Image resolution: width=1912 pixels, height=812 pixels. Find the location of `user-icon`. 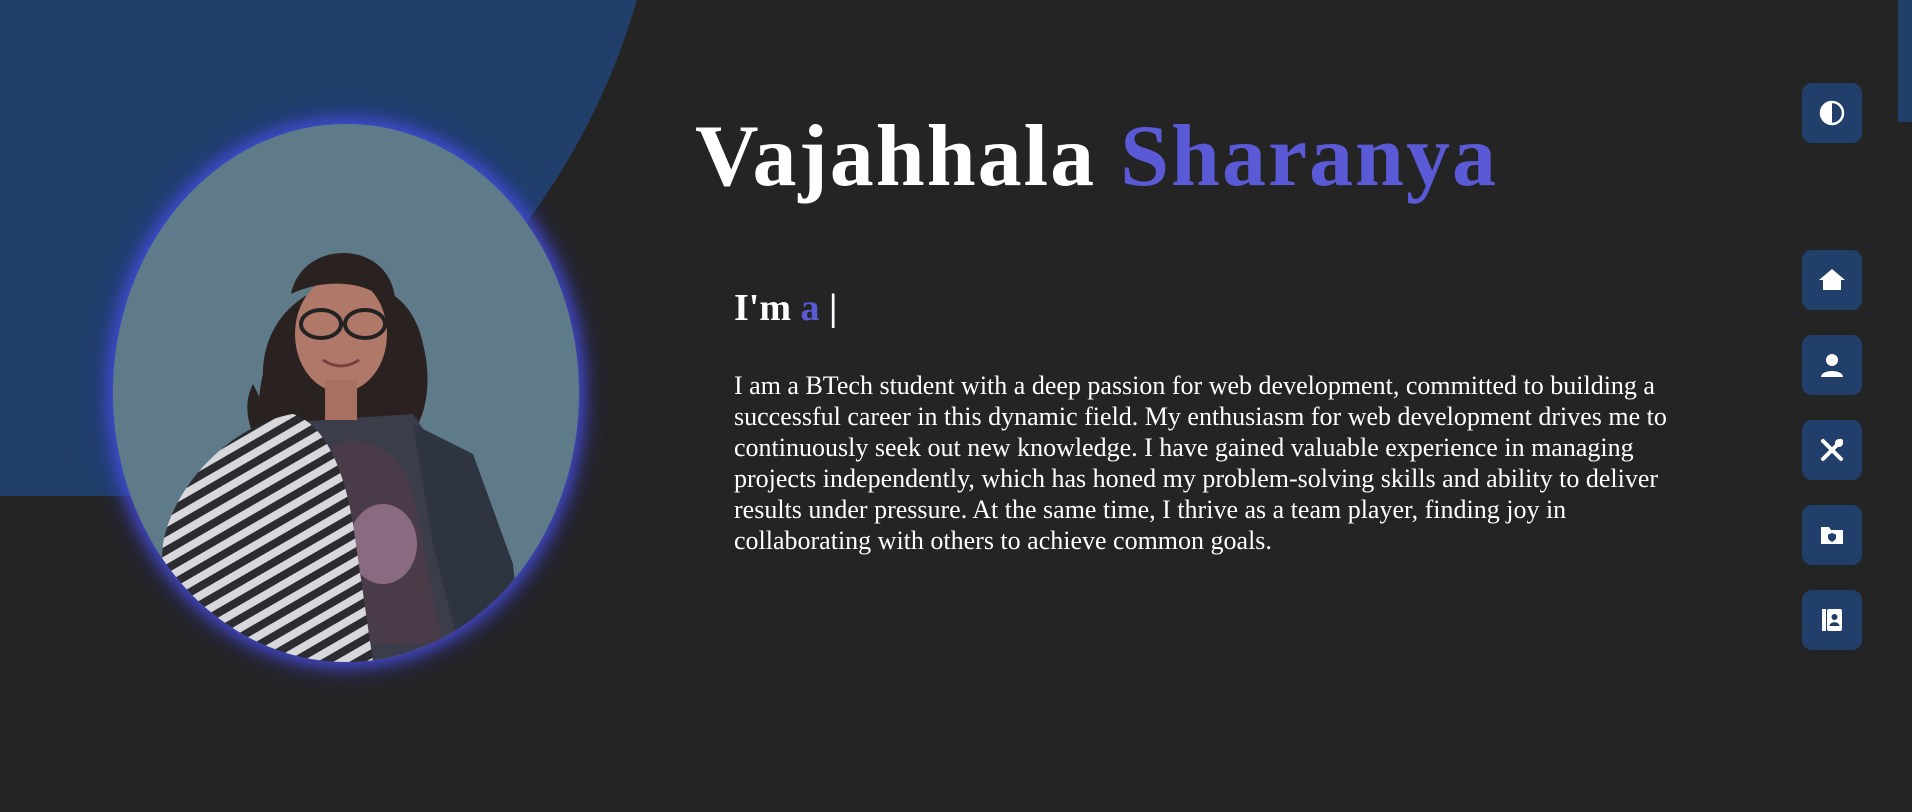

user-icon is located at coordinates (1832, 365).